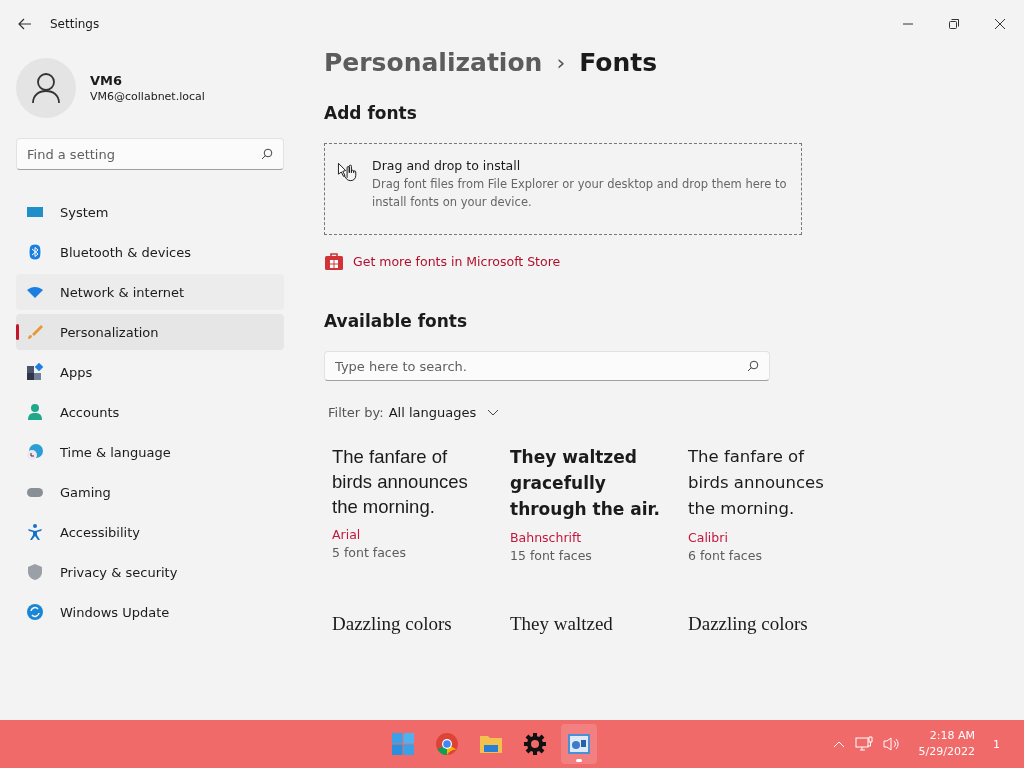 The height and width of the screenshot is (768, 1024). What do you see at coordinates (585, 483) in the screenshot?
I see `font-preview: They waltzed gracefully through the air.` at bounding box center [585, 483].